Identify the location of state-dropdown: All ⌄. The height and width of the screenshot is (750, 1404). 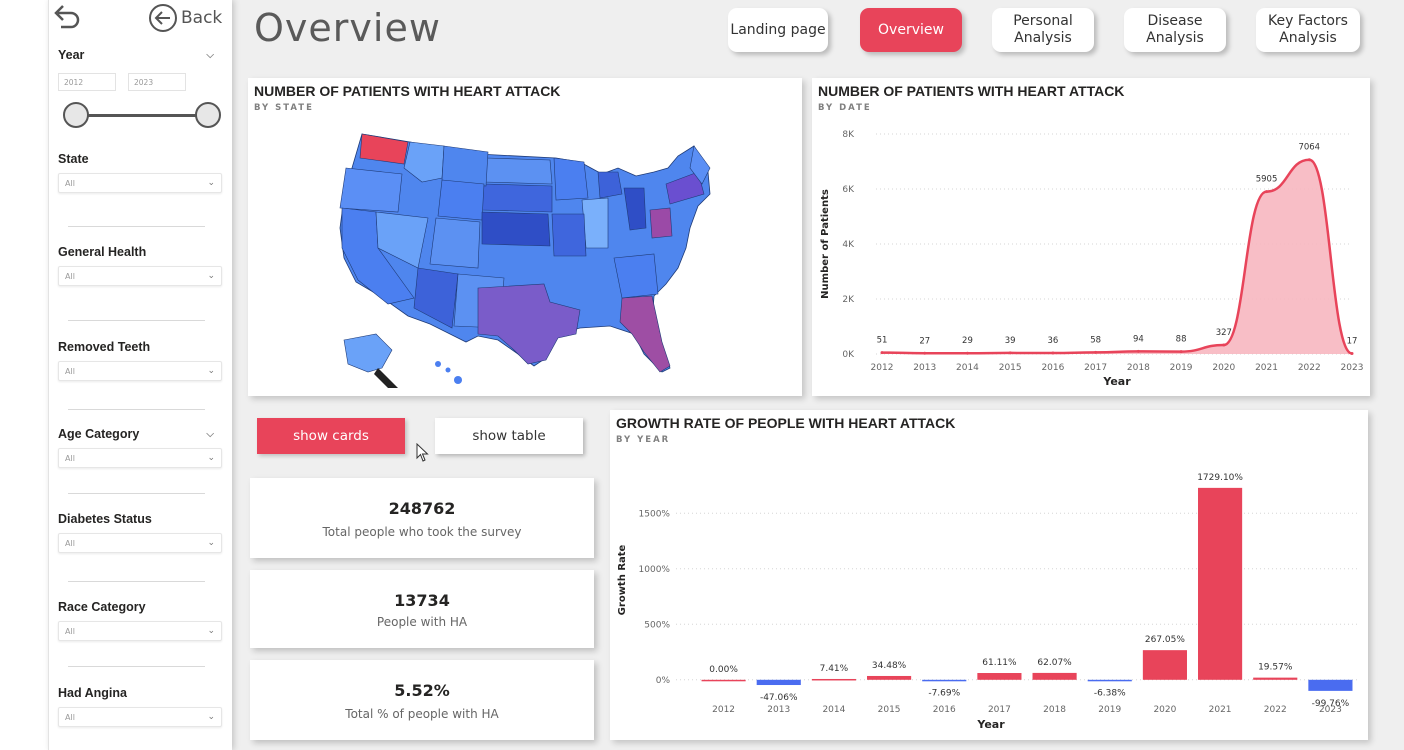
(140, 183).